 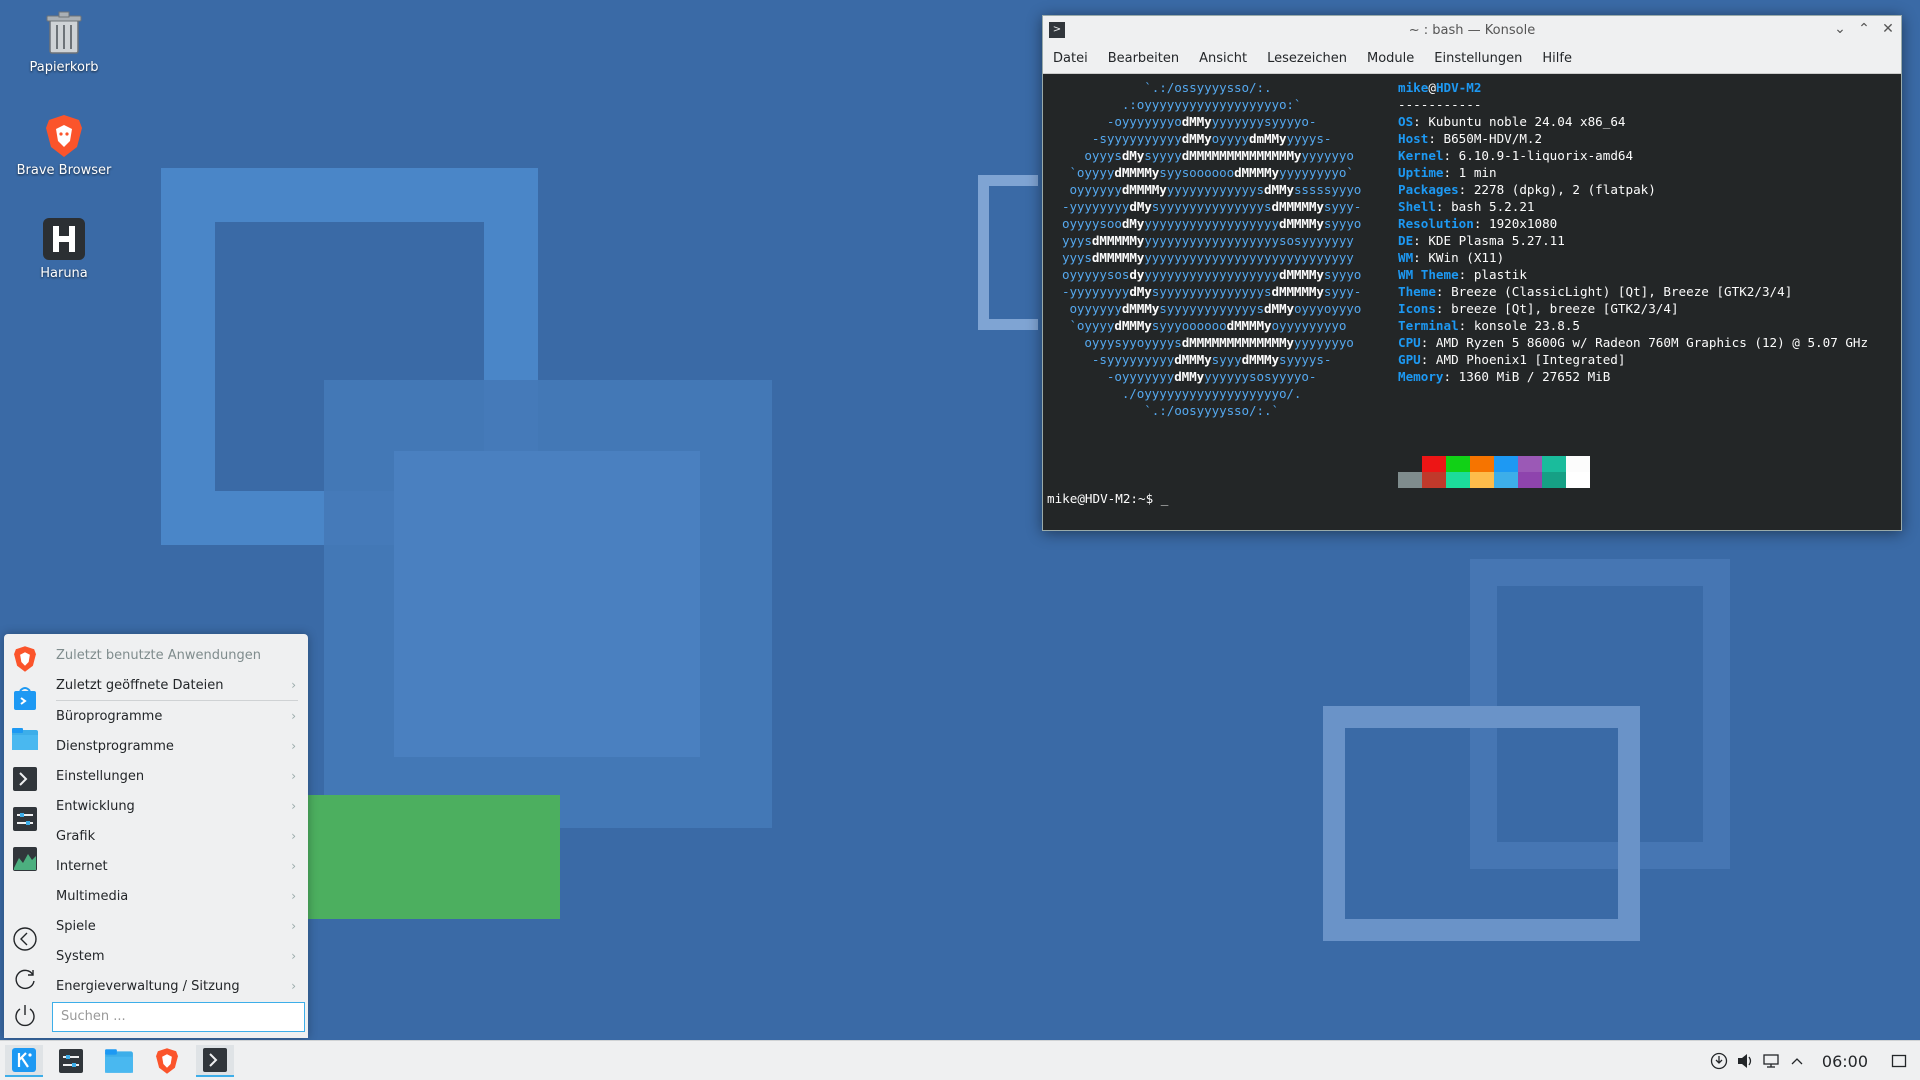 I want to click on menu-item-label: Zuletzt benutzte Anwendungen, so click(x=159, y=655).